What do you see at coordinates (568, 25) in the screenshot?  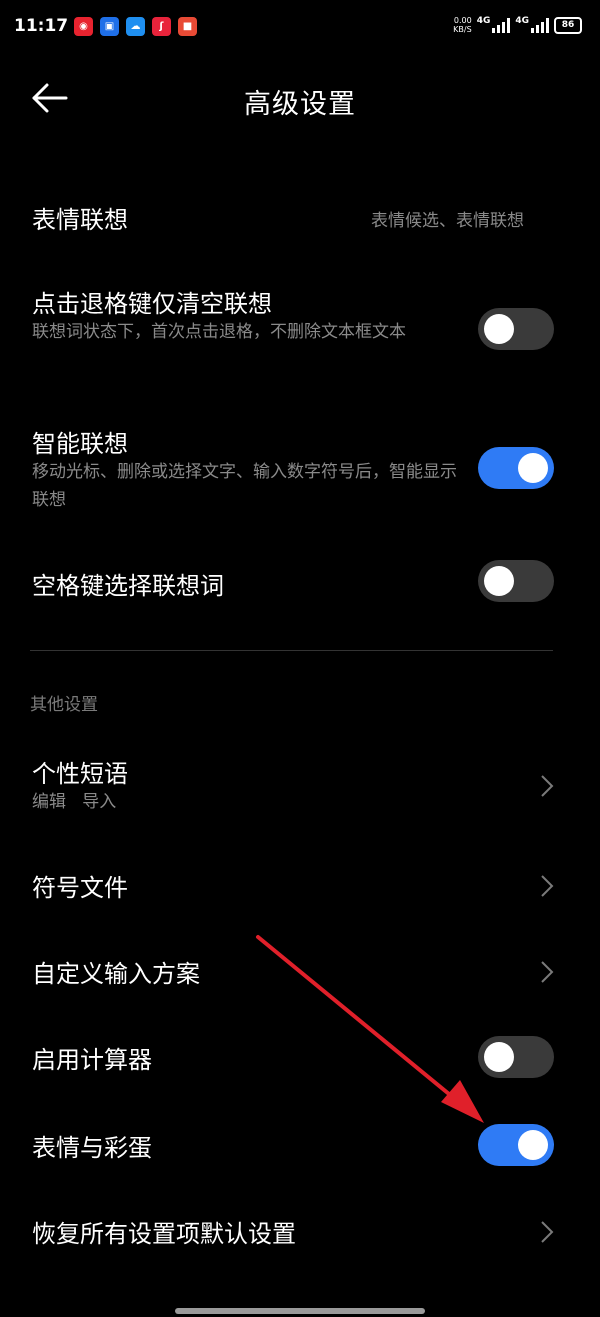 I see `battery-icon: 86` at bounding box center [568, 25].